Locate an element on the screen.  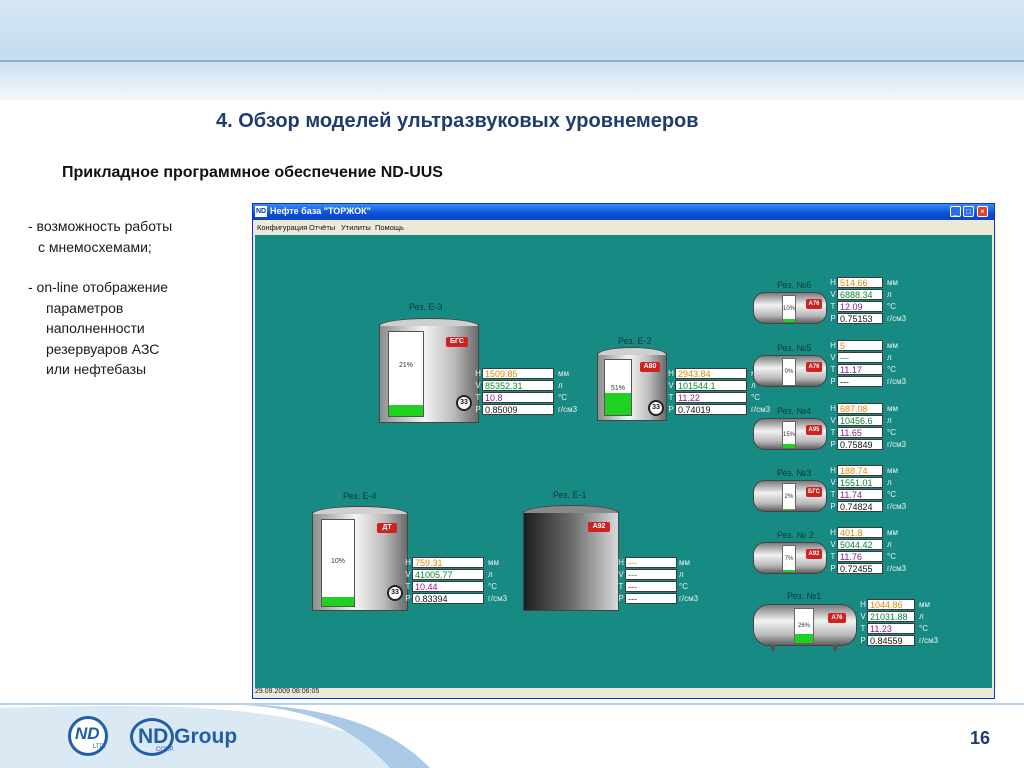
temperature-value: 11.74 is located at coordinates (860, 494).